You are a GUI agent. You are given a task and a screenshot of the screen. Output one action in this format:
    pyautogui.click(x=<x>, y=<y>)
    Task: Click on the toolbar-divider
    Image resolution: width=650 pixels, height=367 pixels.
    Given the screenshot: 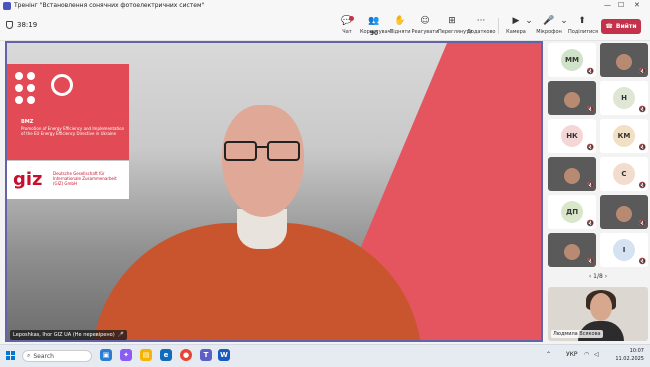 What is the action you would take?
    pyautogui.click(x=498, y=26)
    